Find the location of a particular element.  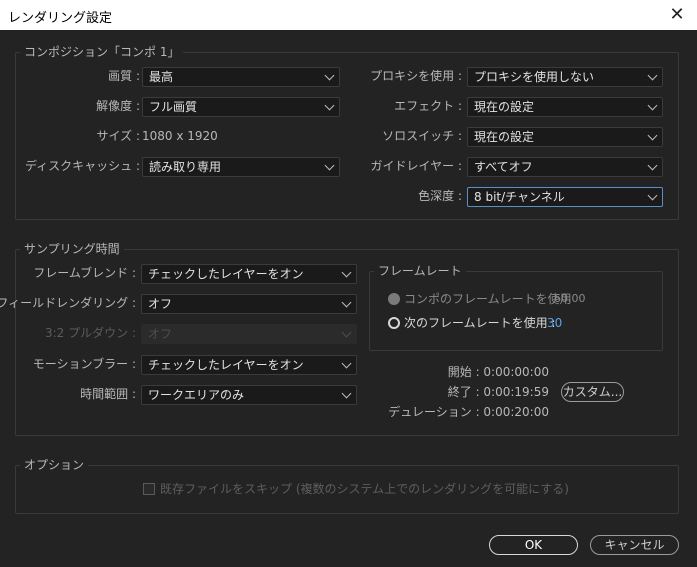

size-value: 1080 x 1920 is located at coordinates (180, 136).